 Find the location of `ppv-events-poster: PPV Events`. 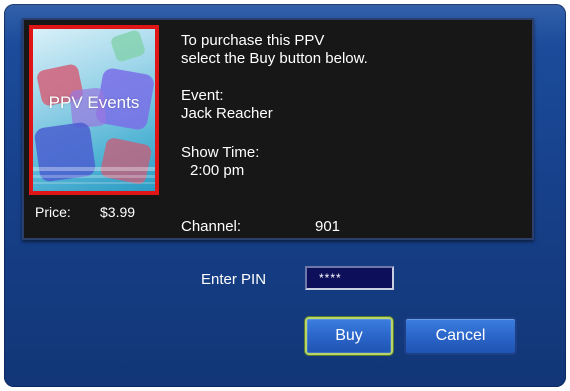

ppv-events-poster: PPV Events is located at coordinates (94, 110).